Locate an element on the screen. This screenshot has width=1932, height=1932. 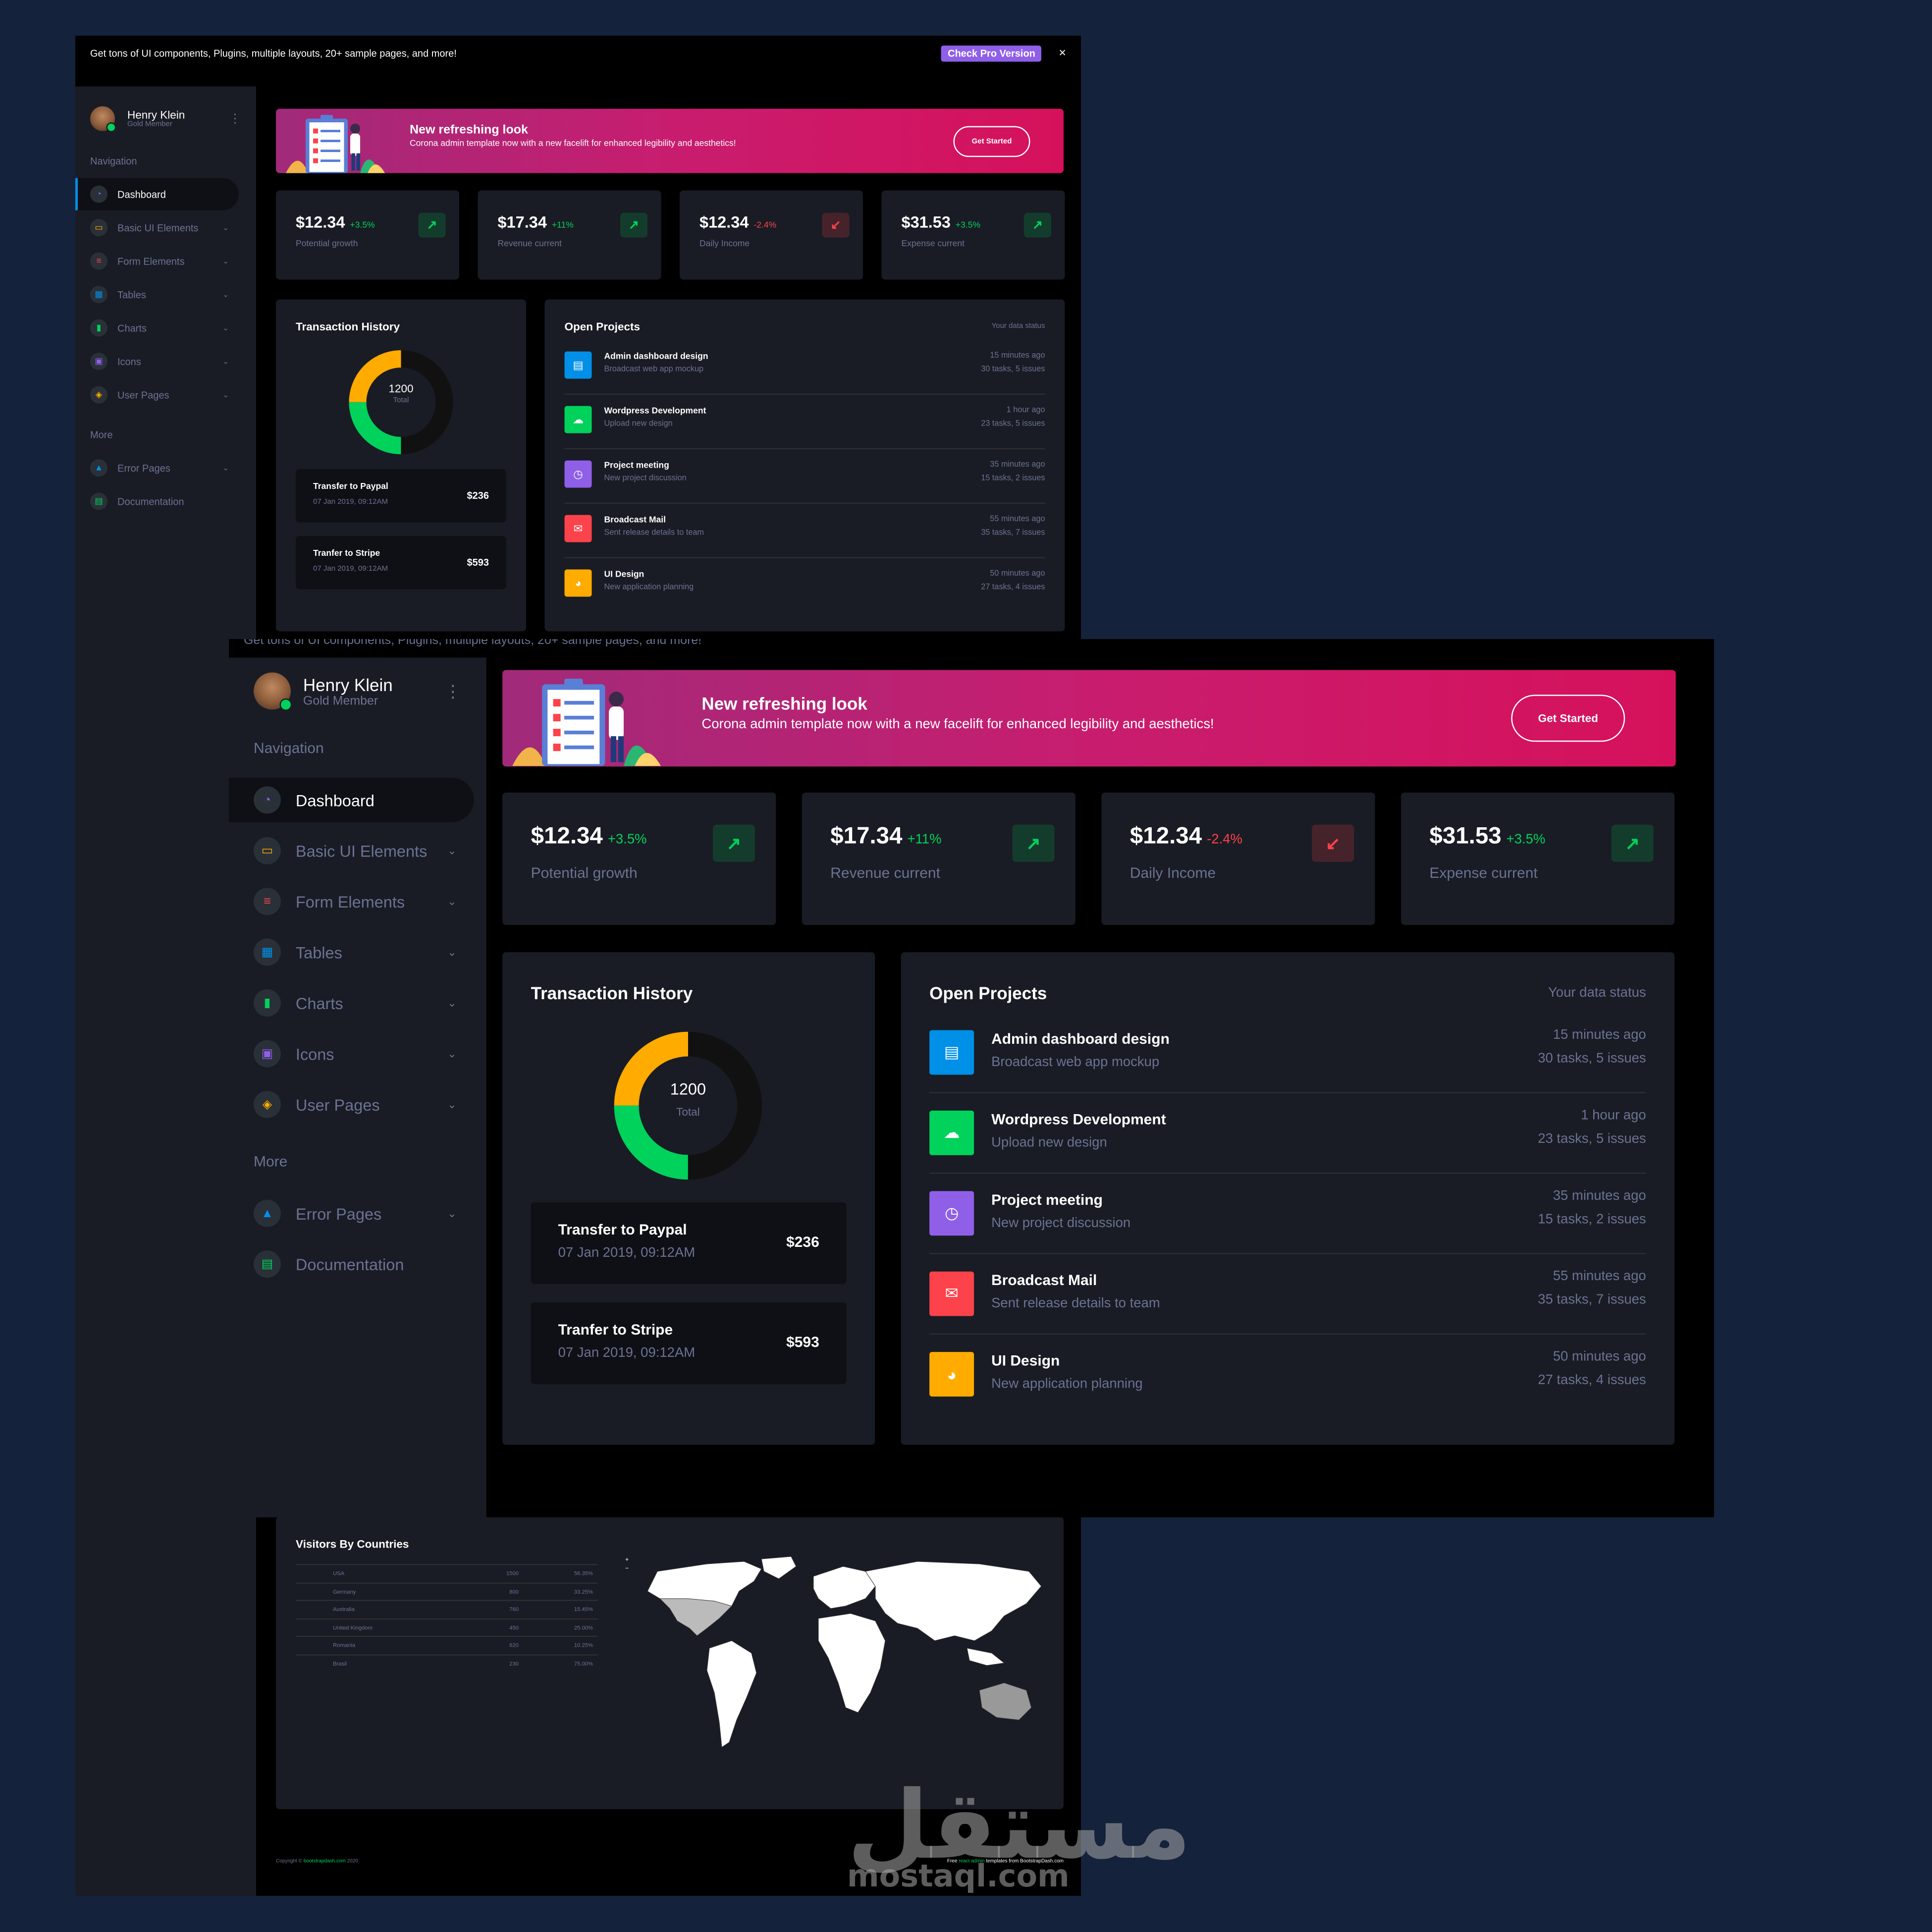
nav-heading: Navigation is located at coordinates (288, 748).